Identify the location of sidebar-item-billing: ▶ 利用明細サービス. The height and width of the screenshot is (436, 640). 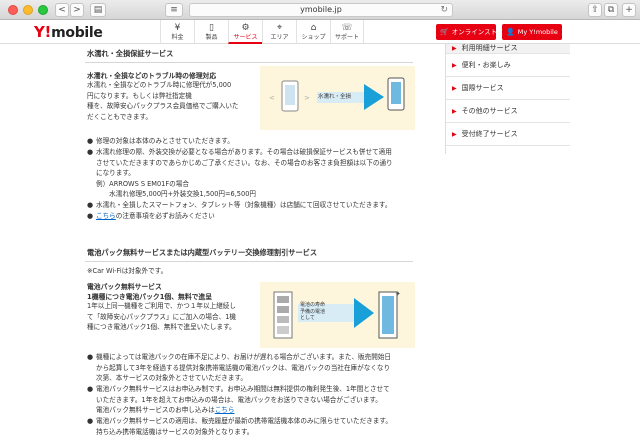
(508, 49).